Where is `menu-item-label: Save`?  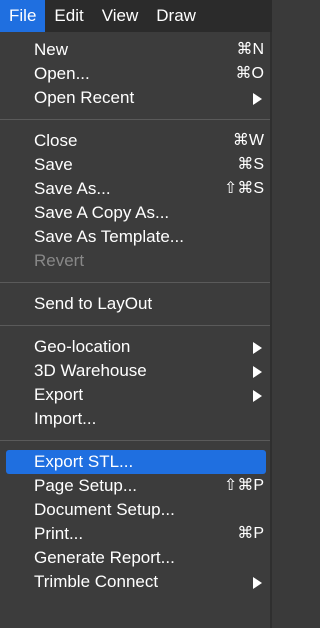 menu-item-label: Save is located at coordinates (53, 164).